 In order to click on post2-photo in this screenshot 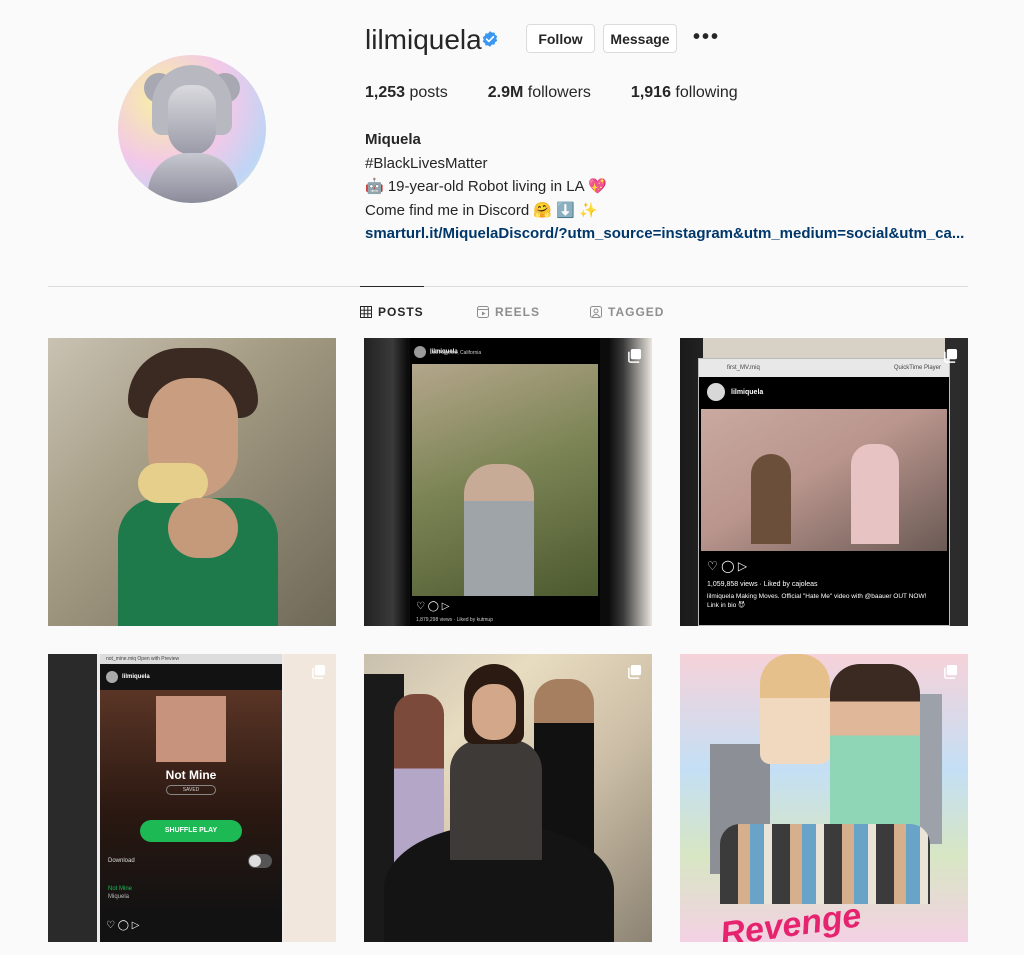, I will do `click(505, 480)`.